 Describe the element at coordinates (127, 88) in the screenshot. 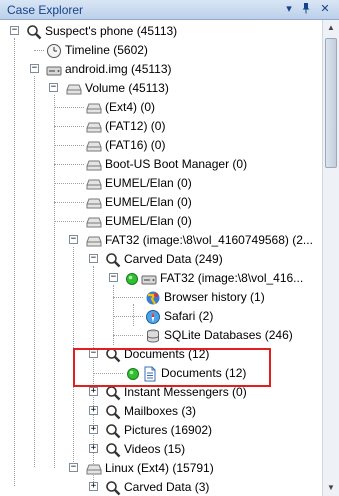

I see `tree-item-label: Volume (45113)` at that location.